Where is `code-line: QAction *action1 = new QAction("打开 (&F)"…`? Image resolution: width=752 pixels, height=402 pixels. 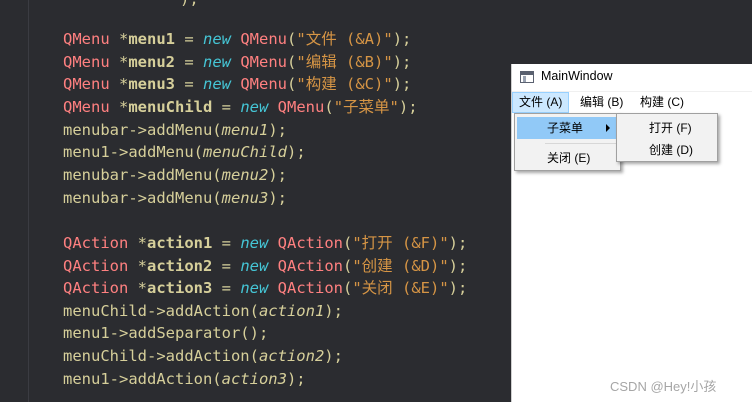
code-line: QAction *action1 = new QAction("打开 (&F)"… is located at coordinates (265, 243).